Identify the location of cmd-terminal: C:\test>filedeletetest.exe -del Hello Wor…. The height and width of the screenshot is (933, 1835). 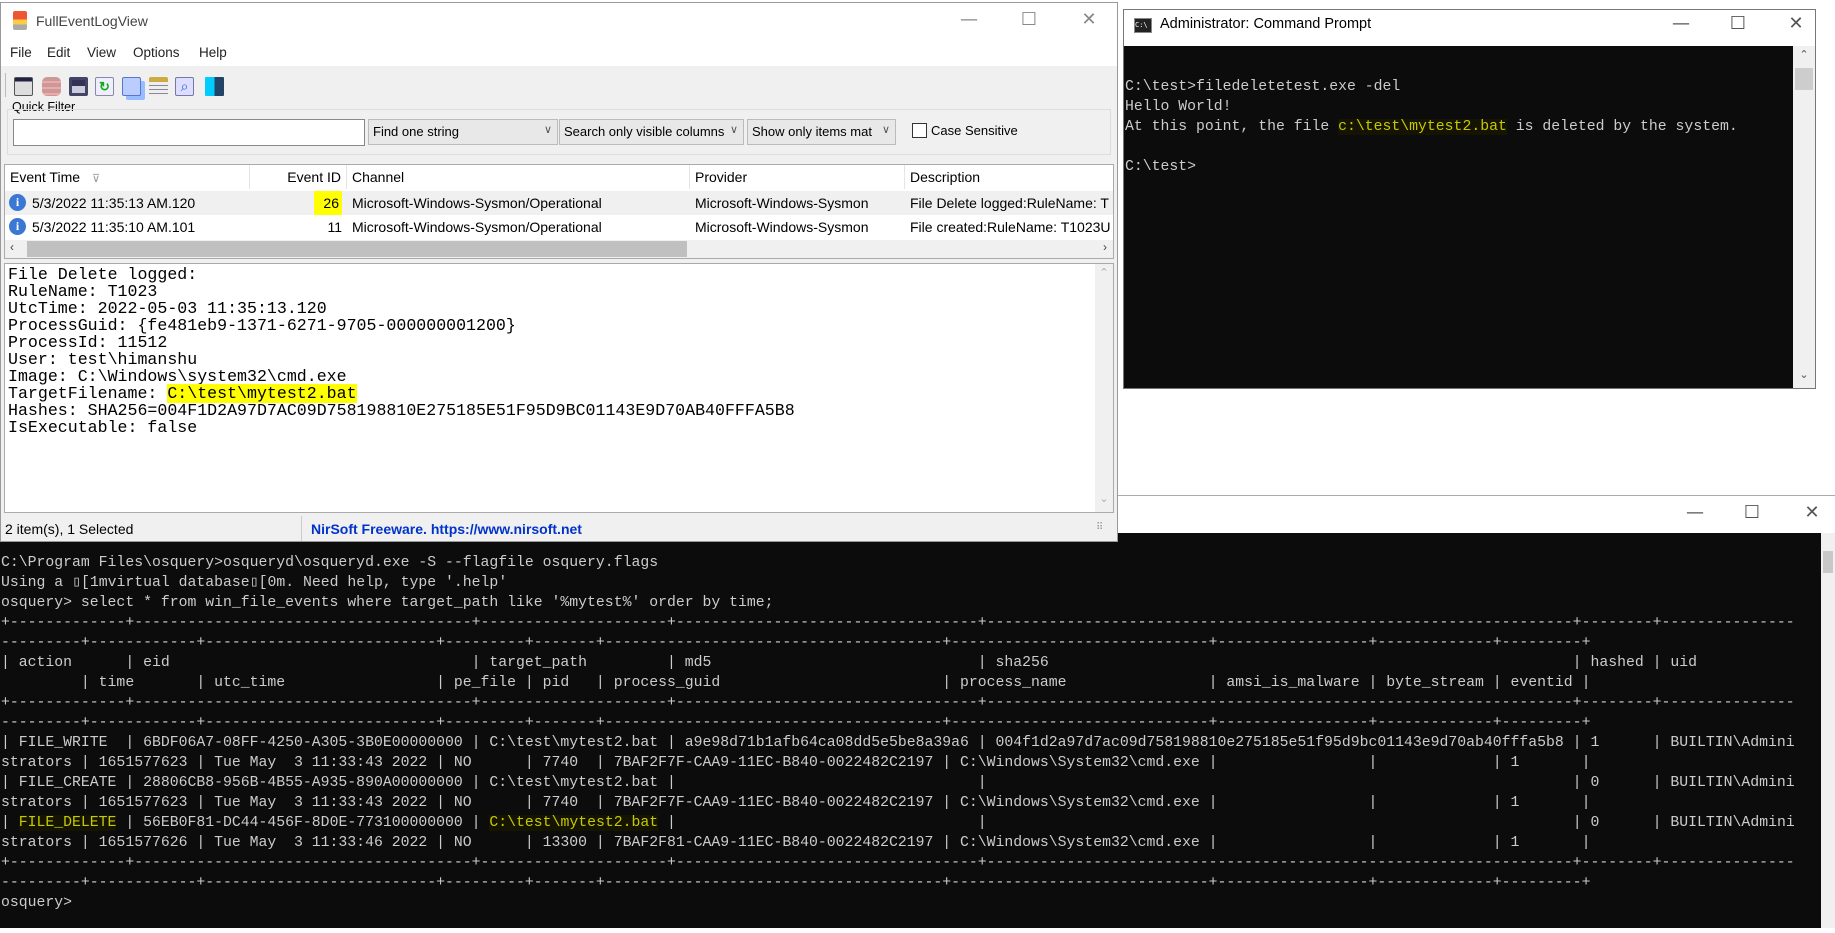
(1458, 217).